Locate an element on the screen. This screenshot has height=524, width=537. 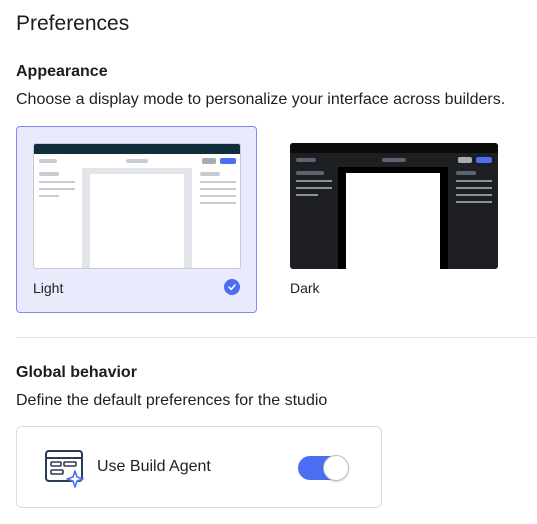
section-divider is located at coordinates (276, 337).